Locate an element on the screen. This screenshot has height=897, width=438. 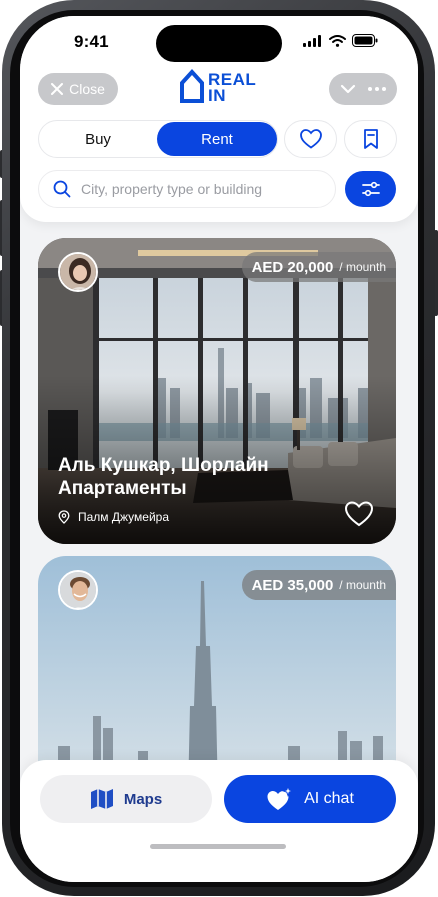
battery-icon is located at coordinates (365, 40).